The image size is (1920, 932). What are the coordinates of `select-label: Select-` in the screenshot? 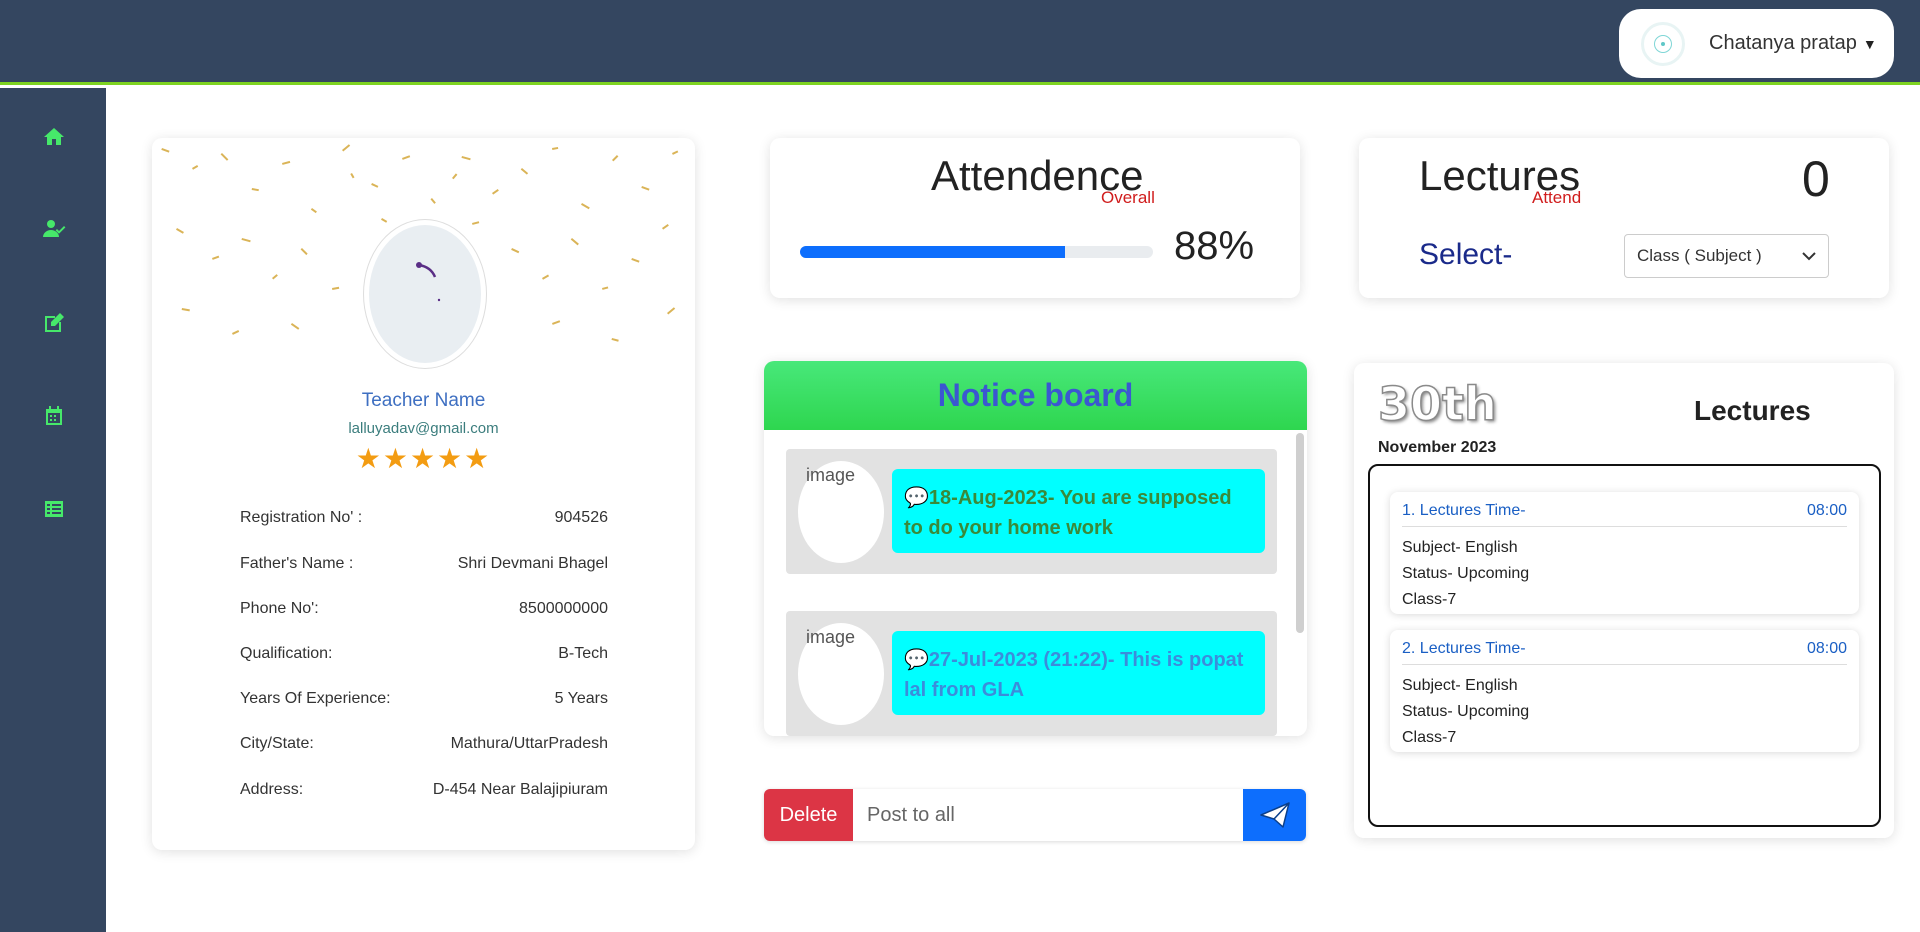 It's located at (1466, 254).